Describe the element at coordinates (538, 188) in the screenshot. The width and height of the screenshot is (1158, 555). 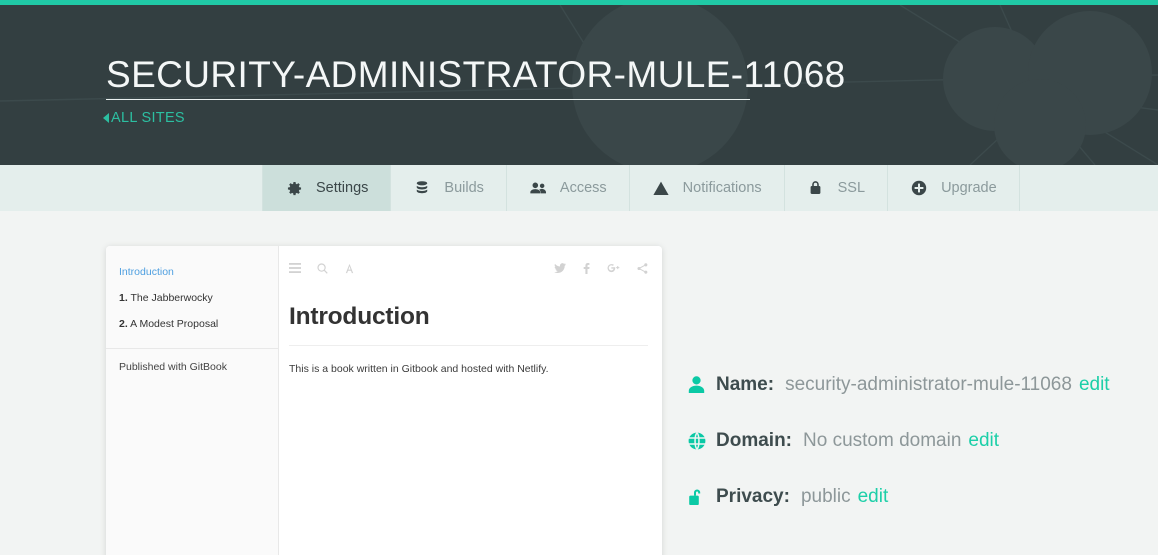
I see `users-icon` at that location.